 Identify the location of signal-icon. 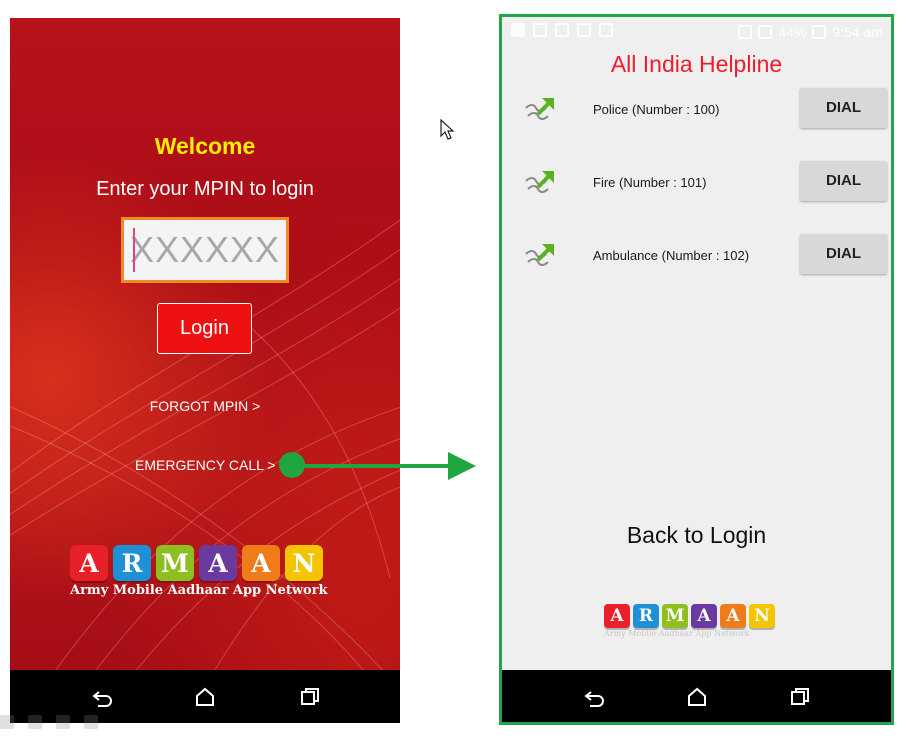
(765, 32).